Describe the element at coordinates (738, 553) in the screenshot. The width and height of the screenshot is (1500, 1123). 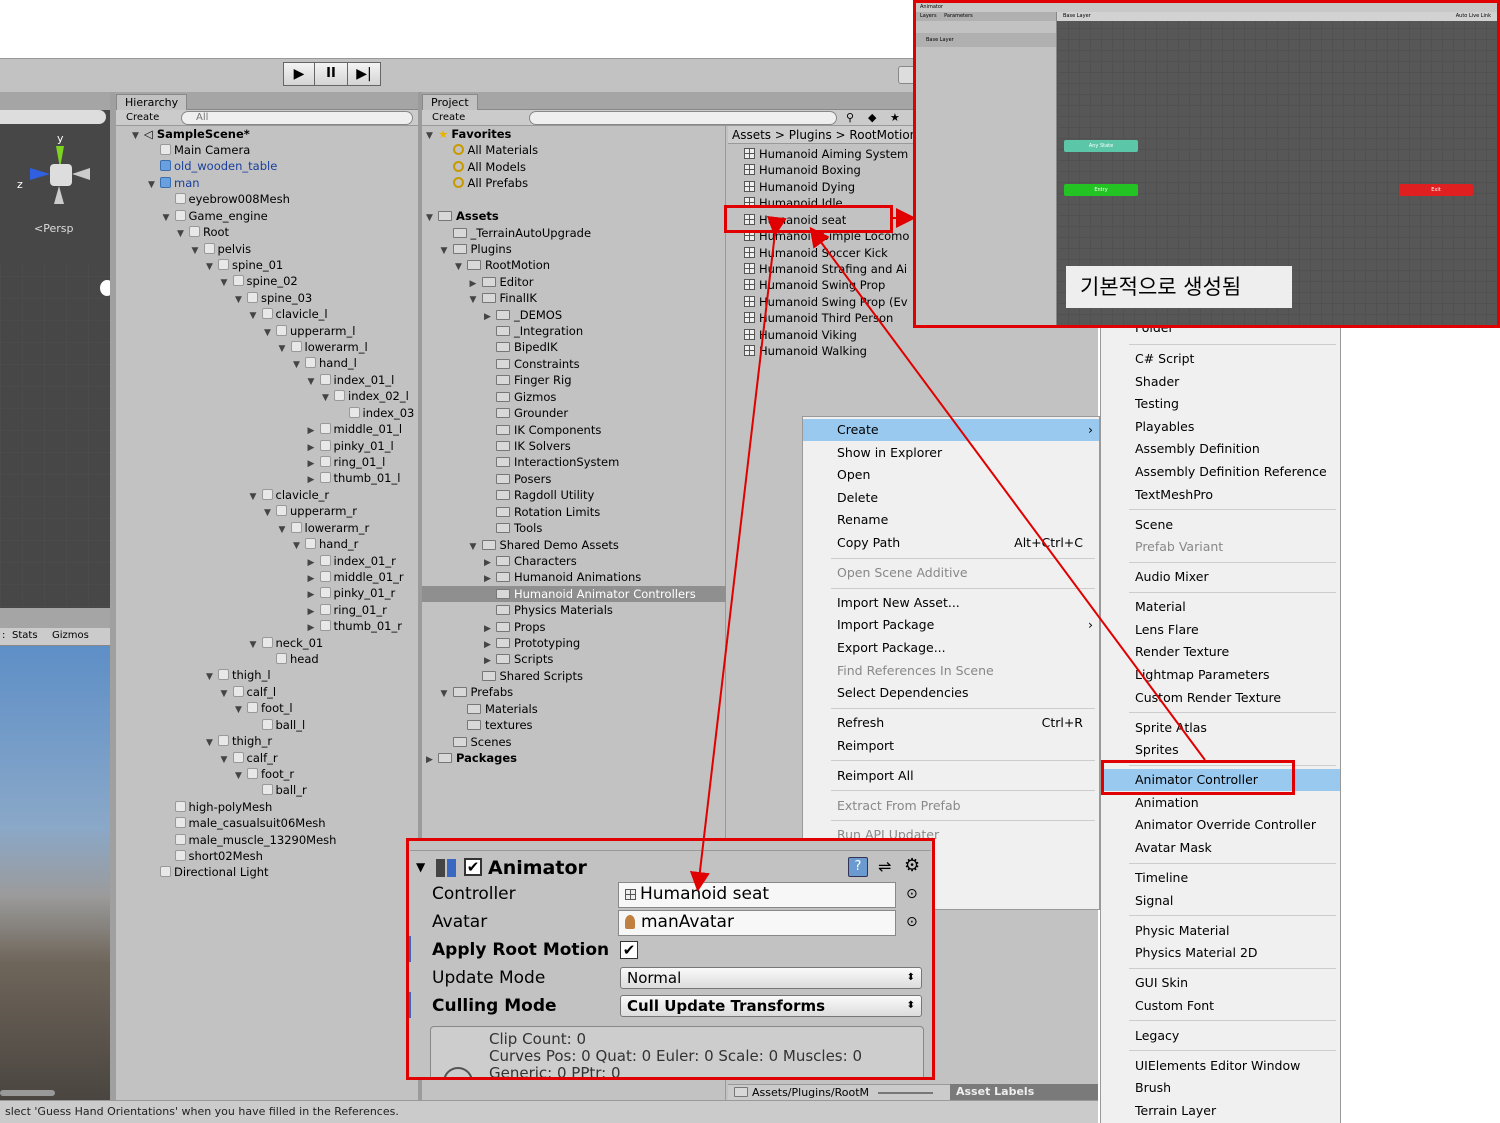
I see `arrow-seat-to-controller` at that location.